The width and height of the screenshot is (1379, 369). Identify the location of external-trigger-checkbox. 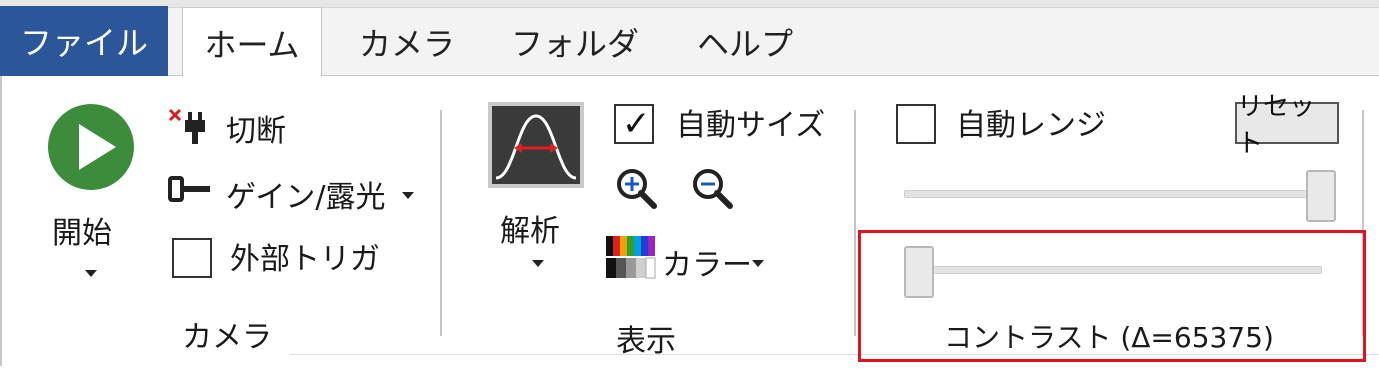
(192, 258).